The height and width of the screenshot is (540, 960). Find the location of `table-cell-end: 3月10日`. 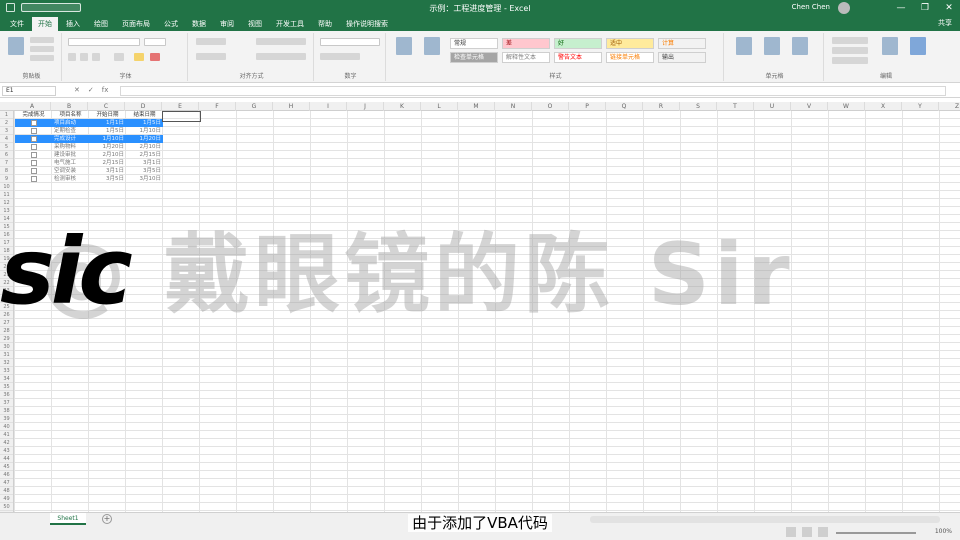

table-cell-end: 3月10日 is located at coordinates (144, 179).